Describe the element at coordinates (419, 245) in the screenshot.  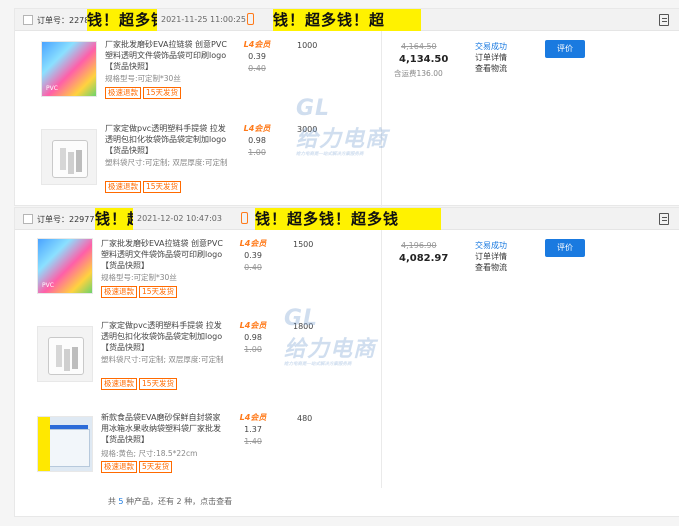
I see `order-original-total: 4,196.90` at that location.